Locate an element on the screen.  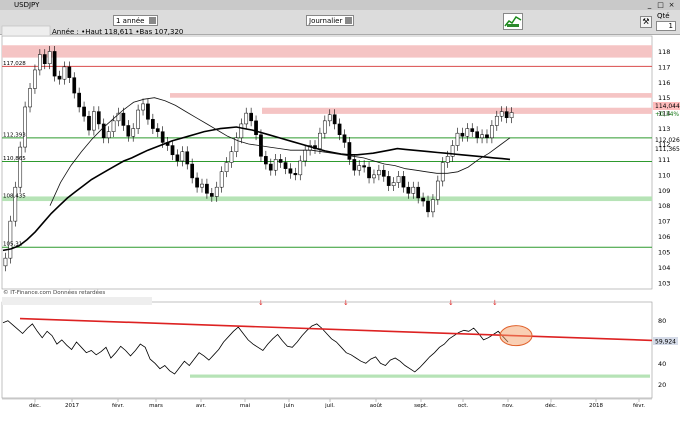
price-tick-label: 118 is located at coordinates (664, 52).